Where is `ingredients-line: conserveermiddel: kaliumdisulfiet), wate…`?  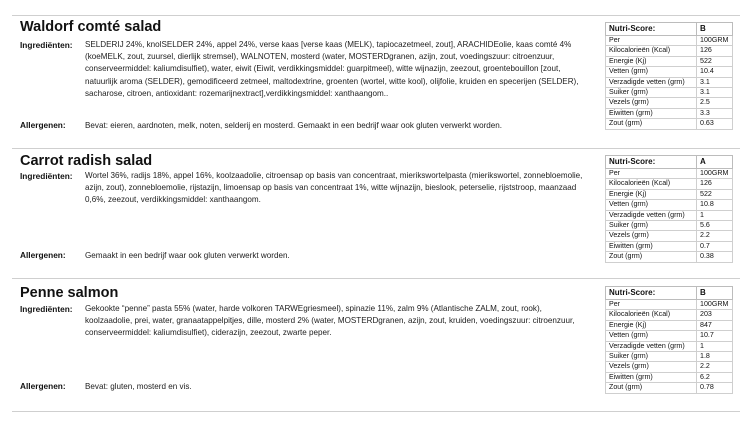 ingredients-line: conserveermiddel: kaliumdisulfiet), wate… is located at coordinates (323, 69).